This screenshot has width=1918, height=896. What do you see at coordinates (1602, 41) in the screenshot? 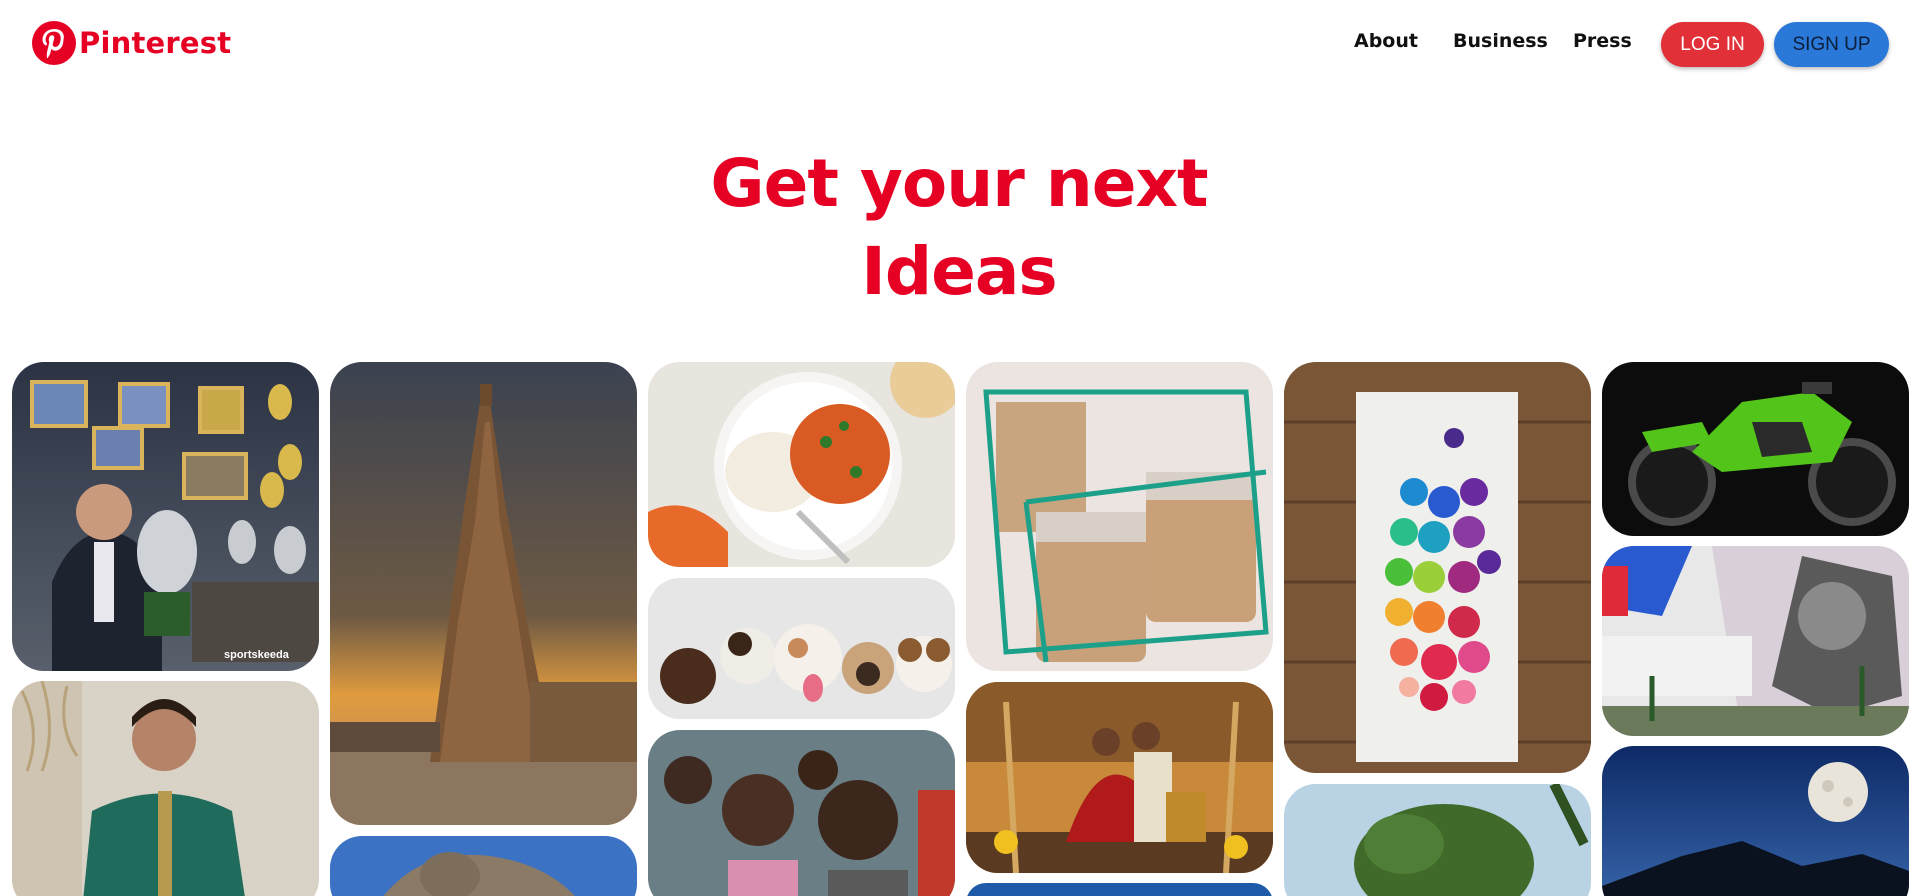
I see `nav-press-link: Press` at bounding box center [1602, 41].